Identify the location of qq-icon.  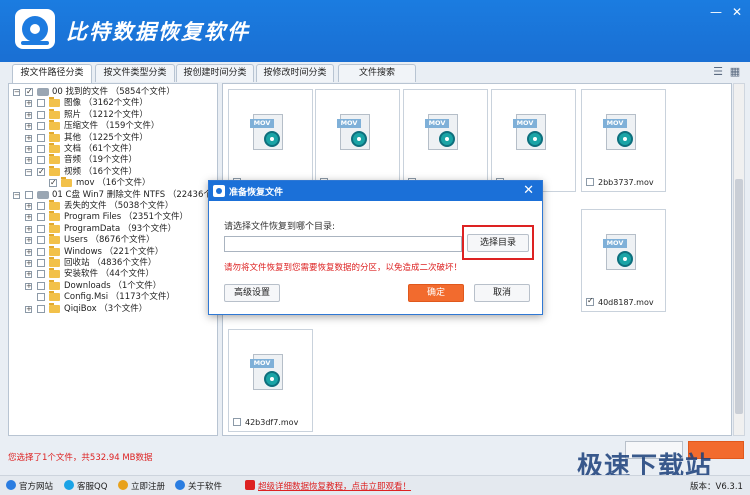
(69, 485).